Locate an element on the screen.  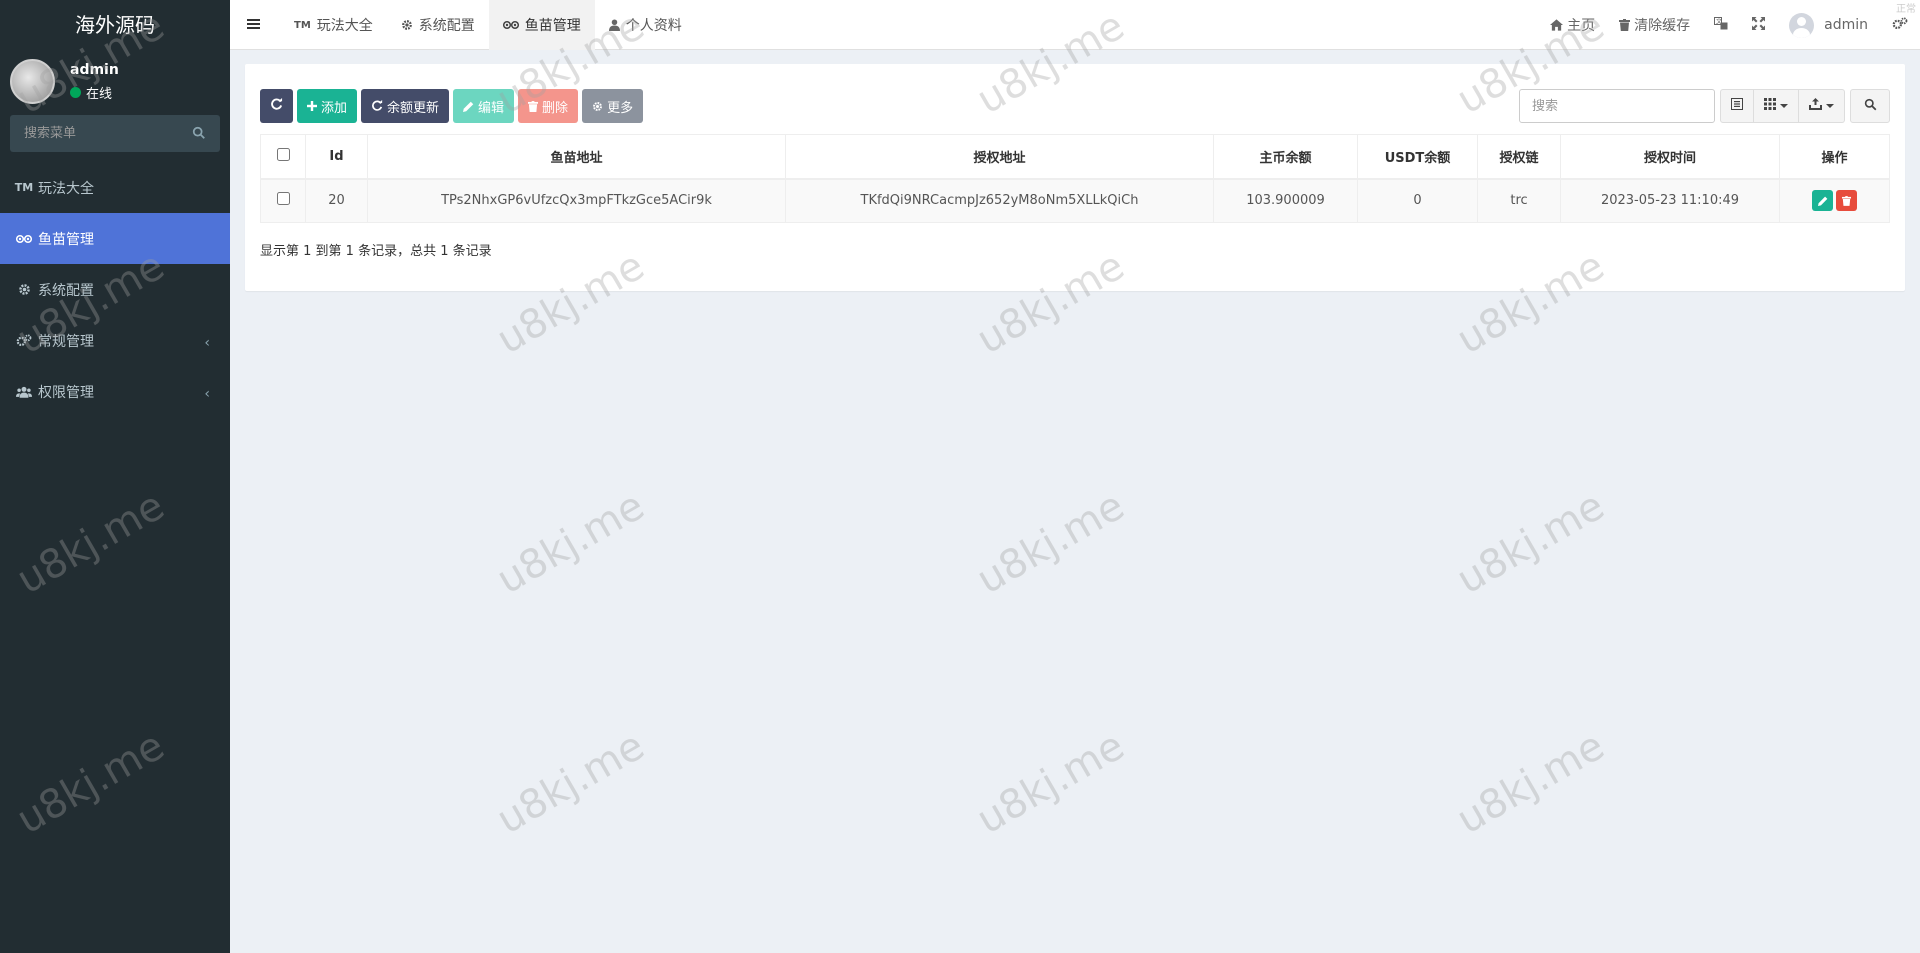
columns-button is located at coordinates (1776, 106).